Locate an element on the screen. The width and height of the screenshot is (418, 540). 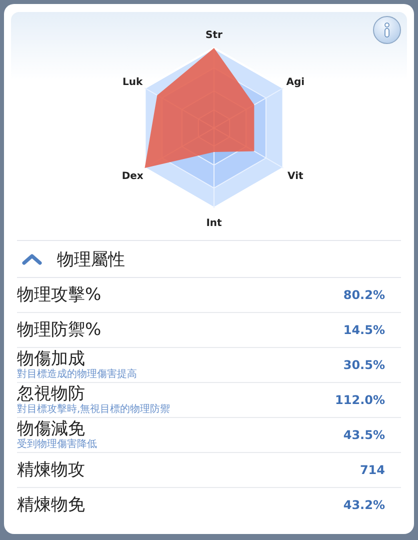
axis-label: Vit is located at coordinates (296, 176).